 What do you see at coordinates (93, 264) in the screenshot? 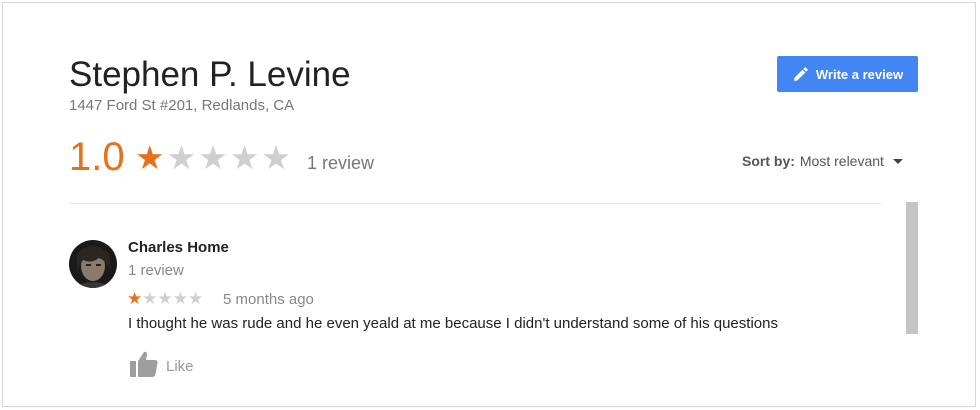
I see `avatar` at bounding box center [93, 264].